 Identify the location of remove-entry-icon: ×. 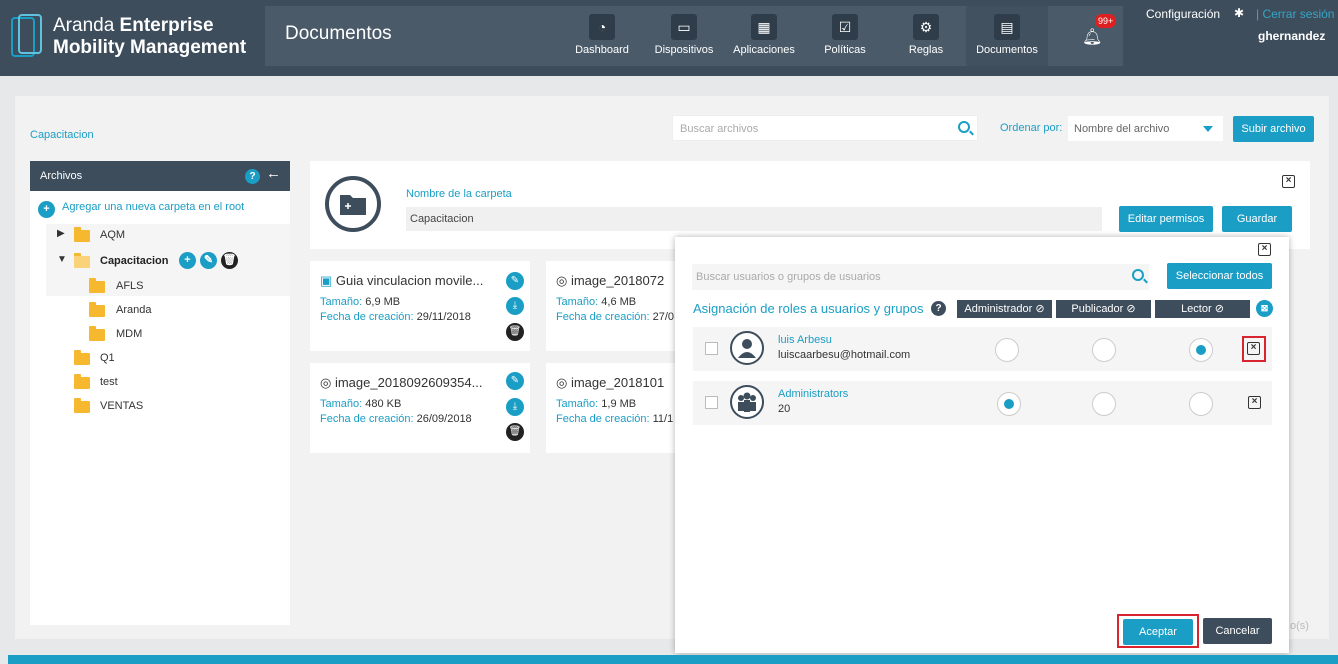
(1254, 402).